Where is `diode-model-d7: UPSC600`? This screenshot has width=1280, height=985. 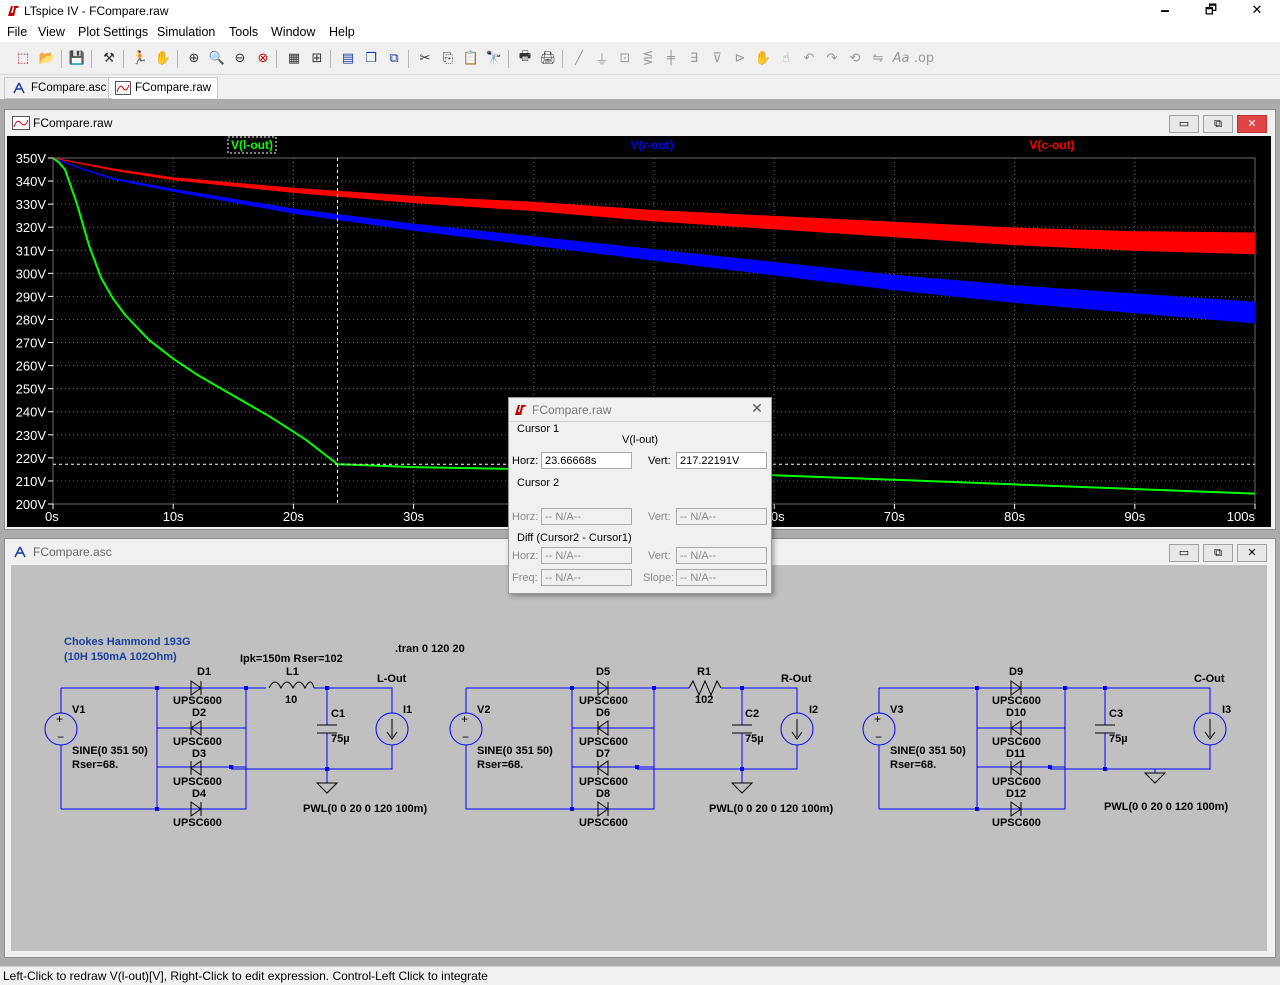
diode-model-d7: UPSC600 is located at coordinates (603, 782).